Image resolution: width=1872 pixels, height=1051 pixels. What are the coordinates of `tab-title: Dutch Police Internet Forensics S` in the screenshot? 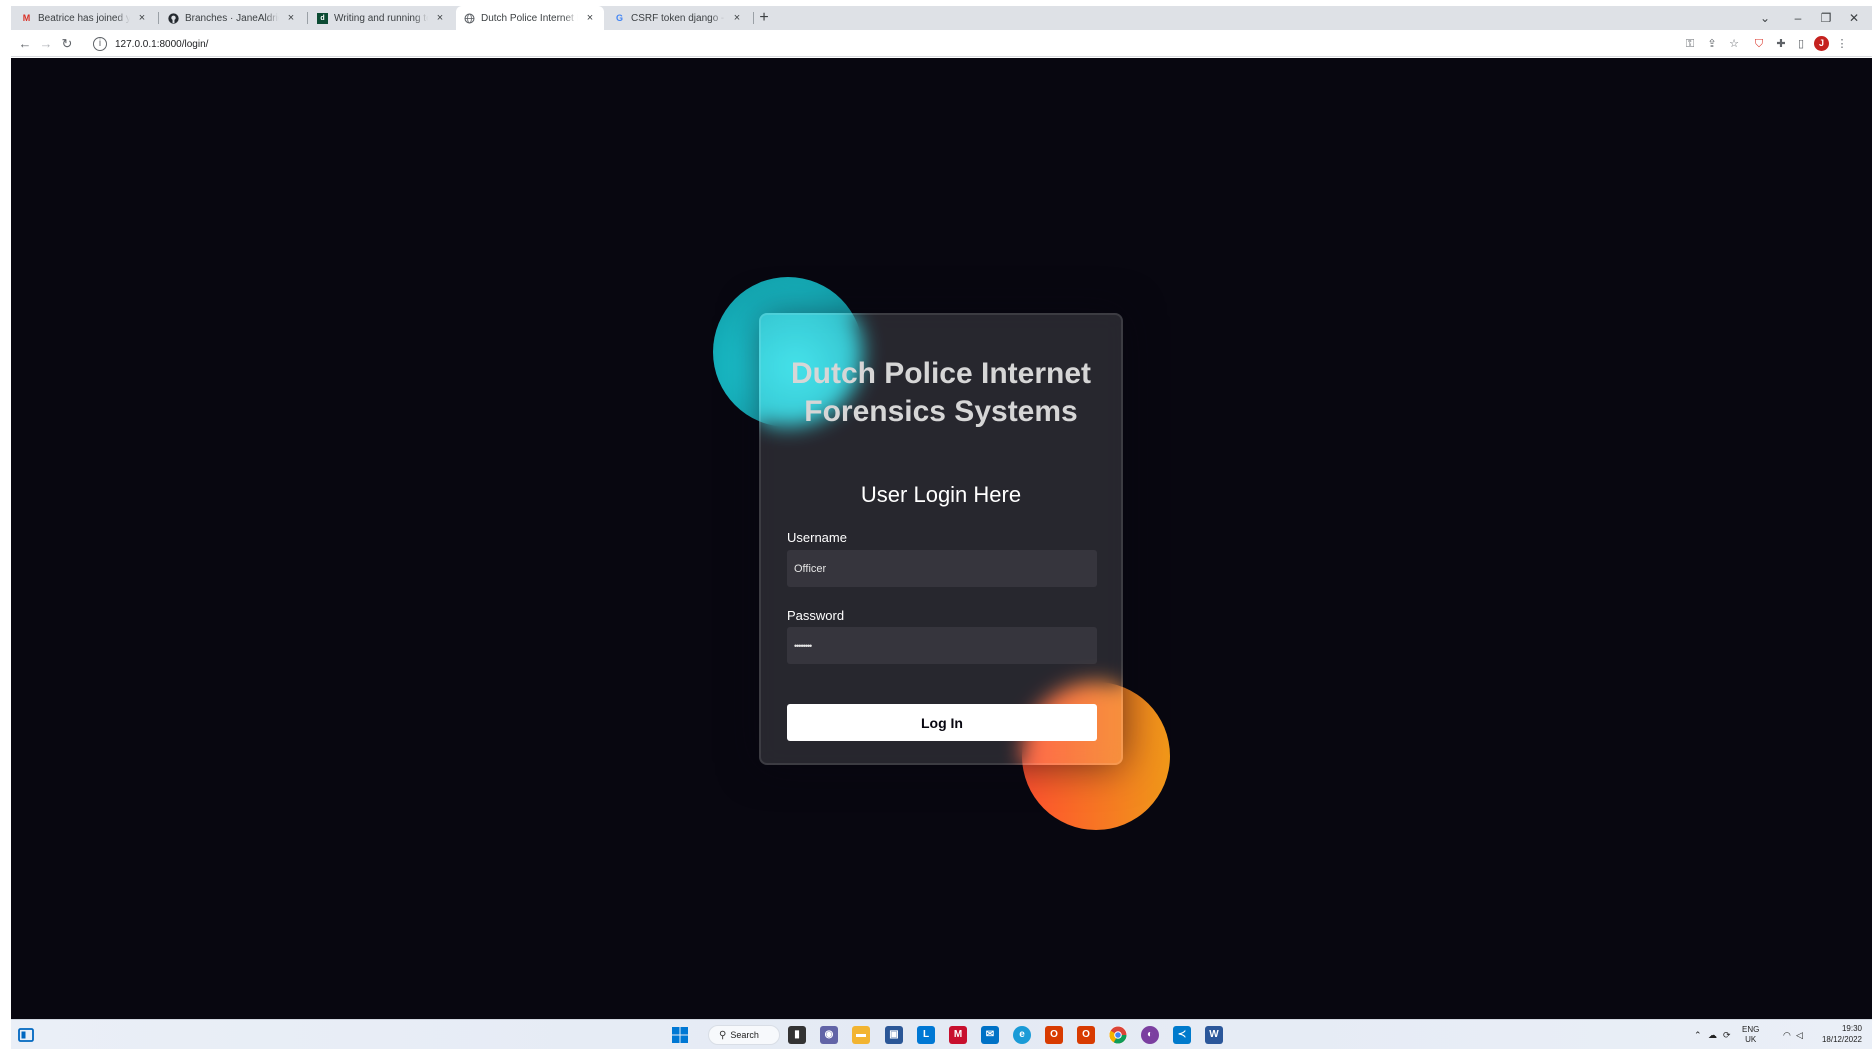 It's located at (529, 18).